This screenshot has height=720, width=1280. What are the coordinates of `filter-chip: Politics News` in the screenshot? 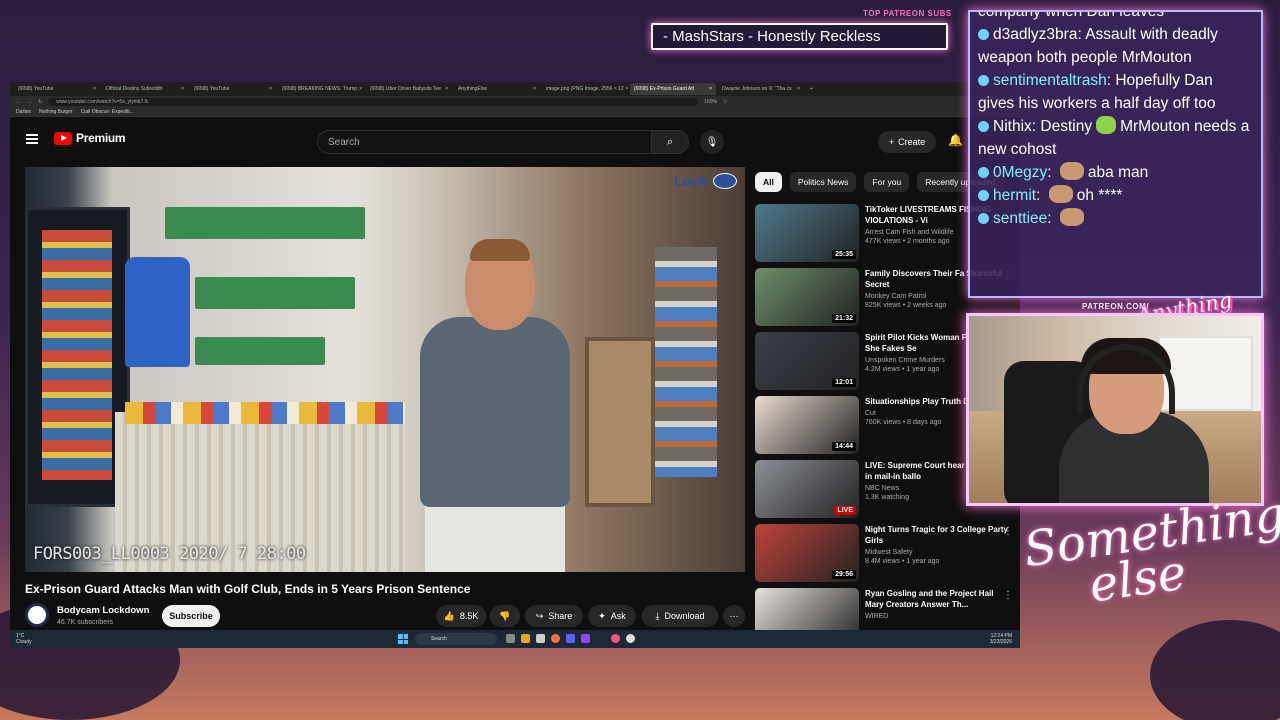 It's located at (823, 182).